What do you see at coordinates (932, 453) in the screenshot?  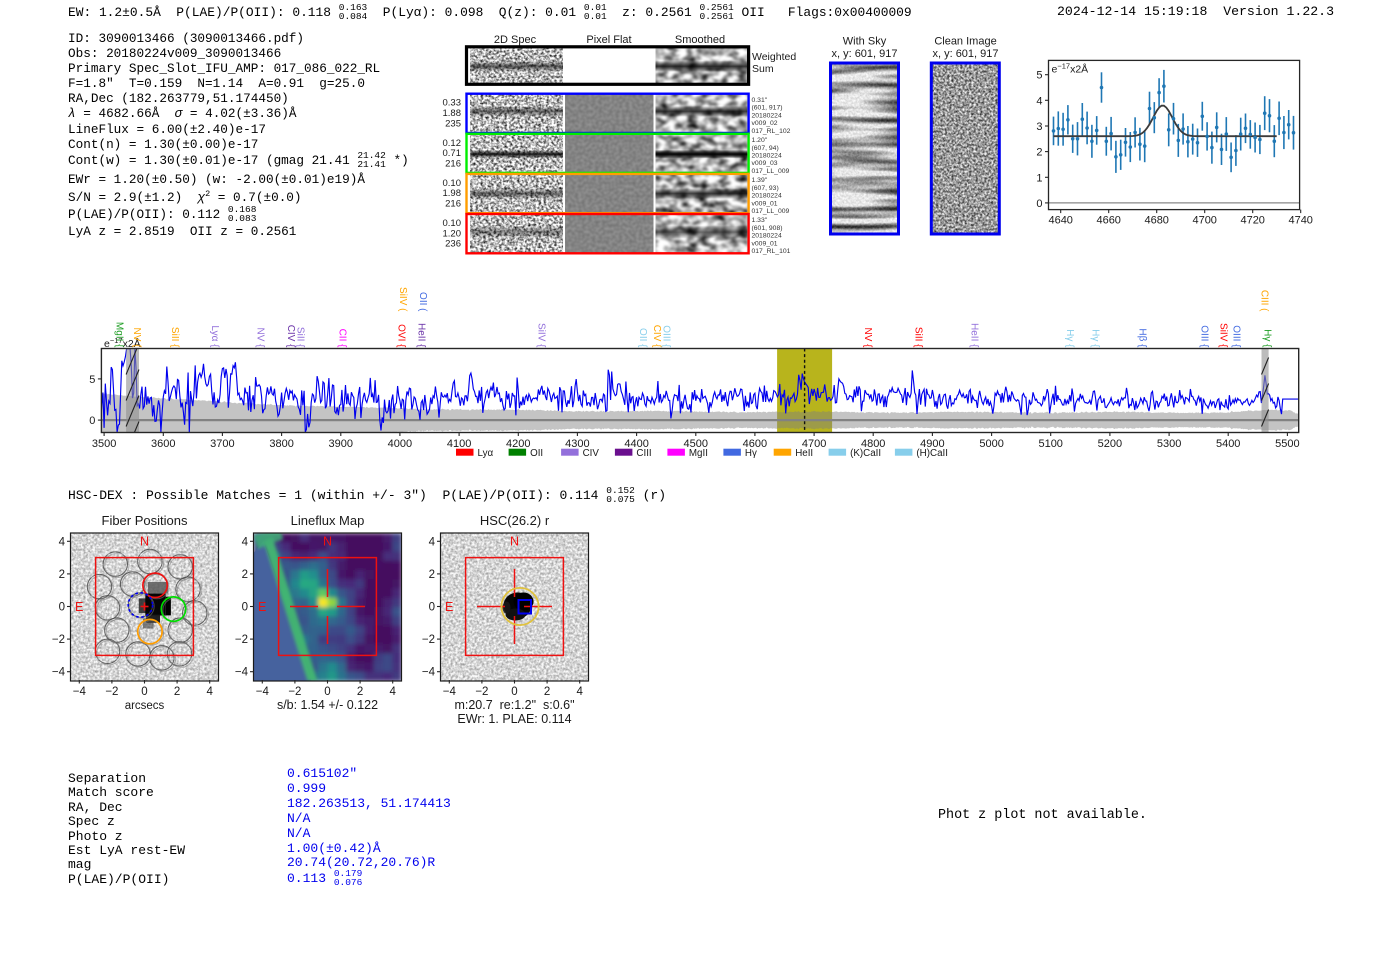 I see `svg-text: (H)CaII` at bounding box center [932, 453].